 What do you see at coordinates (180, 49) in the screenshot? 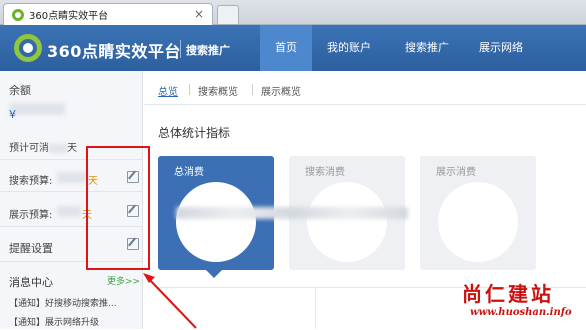
I see `brand-divider` at bounding box center [180, 49].